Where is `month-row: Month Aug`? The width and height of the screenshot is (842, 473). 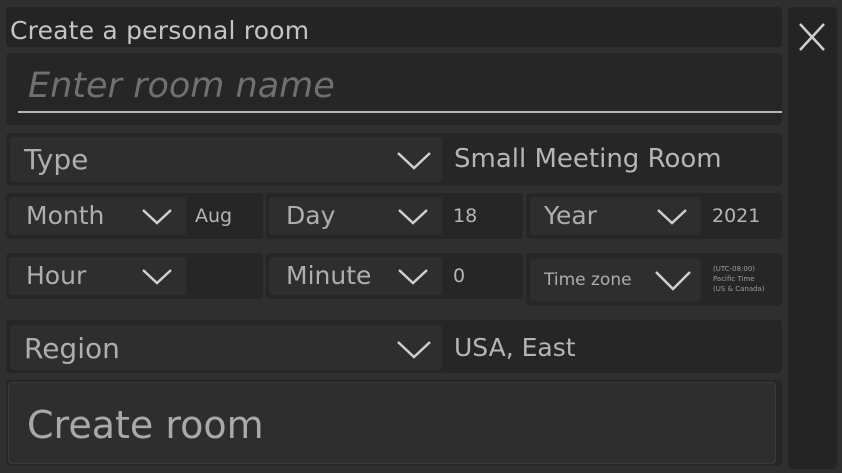
month-row: Month Aug is located at coordinates (134, 216).